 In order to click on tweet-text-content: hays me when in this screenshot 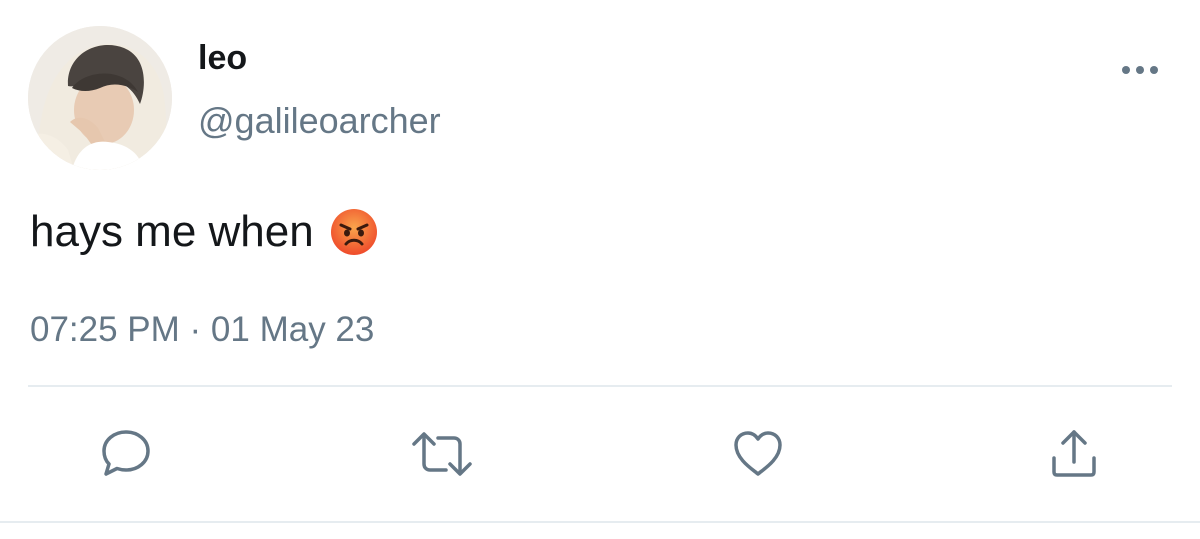, I will do `click(172, 231)`.